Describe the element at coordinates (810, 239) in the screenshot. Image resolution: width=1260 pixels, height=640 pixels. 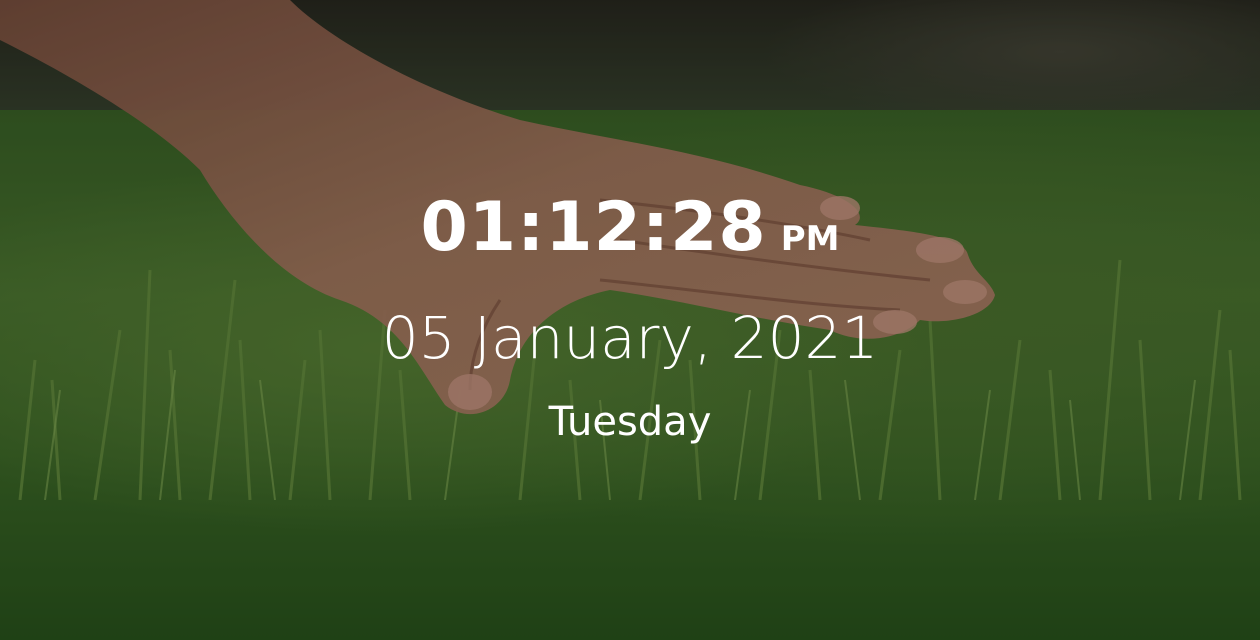
I see `meridiem-text: PM` at that location.